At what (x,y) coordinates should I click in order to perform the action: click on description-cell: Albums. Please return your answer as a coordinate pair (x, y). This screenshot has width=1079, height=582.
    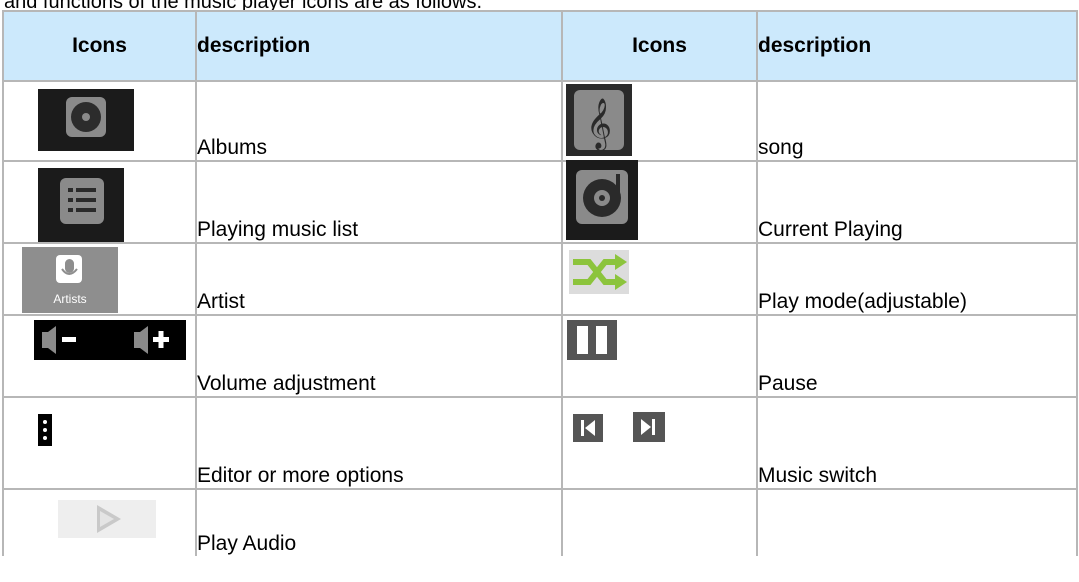
    Looking at the image, I should click on (379, 121).